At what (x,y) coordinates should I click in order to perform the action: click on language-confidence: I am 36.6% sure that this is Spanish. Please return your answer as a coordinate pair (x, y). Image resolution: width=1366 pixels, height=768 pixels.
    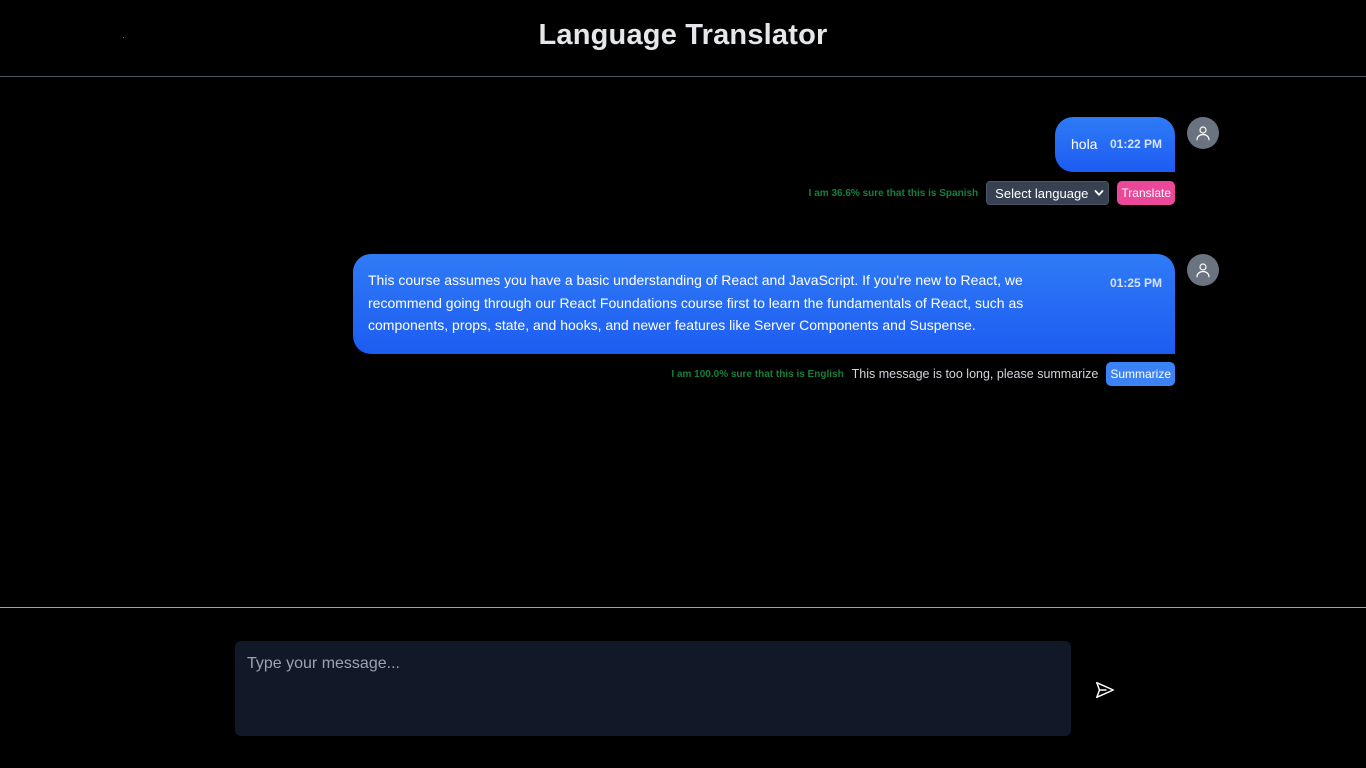
    Looking at the image, I should click on (893, 193).